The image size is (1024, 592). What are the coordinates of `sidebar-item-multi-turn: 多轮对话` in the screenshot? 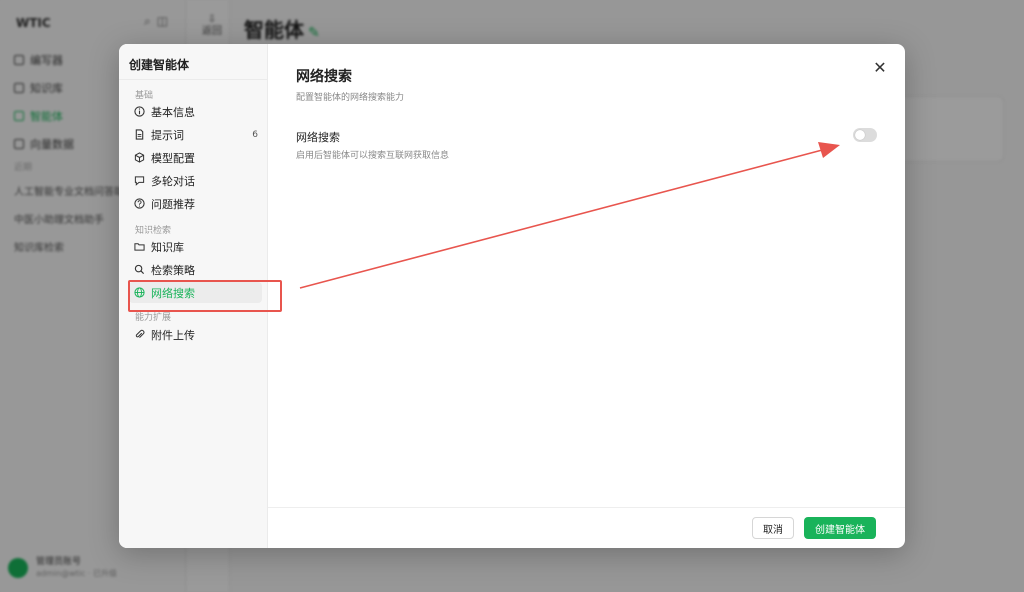 It's located at (195, 180).